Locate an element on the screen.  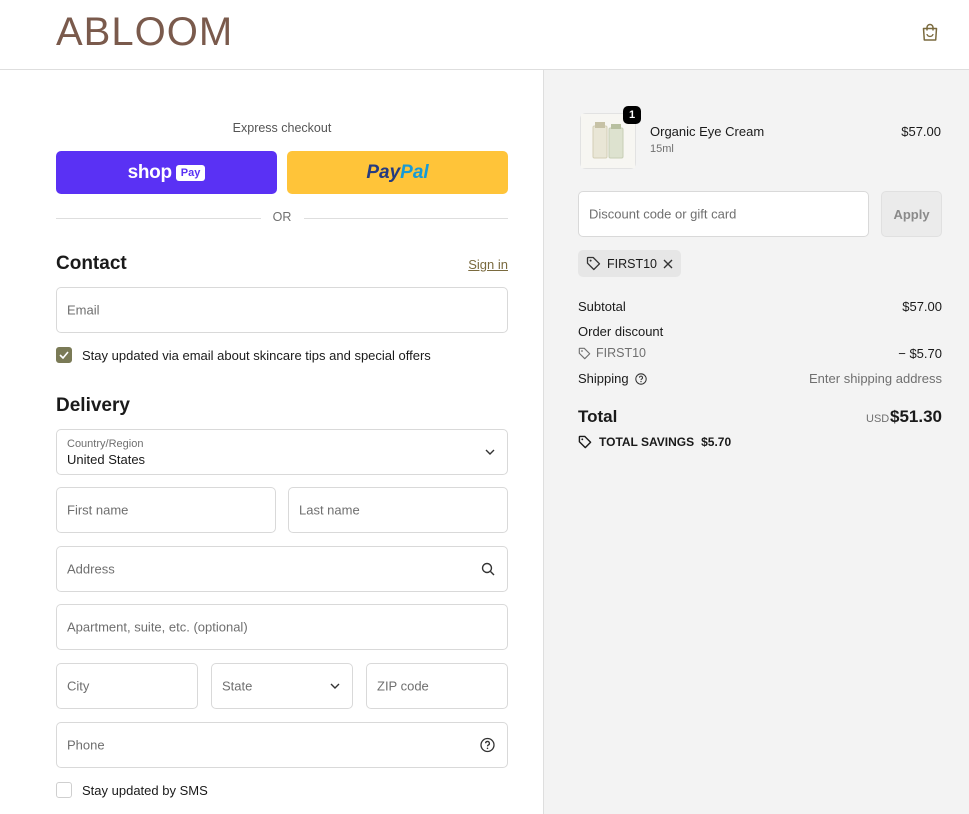
product-name: Organic Eye Cream is located at coordinates (707, 131).